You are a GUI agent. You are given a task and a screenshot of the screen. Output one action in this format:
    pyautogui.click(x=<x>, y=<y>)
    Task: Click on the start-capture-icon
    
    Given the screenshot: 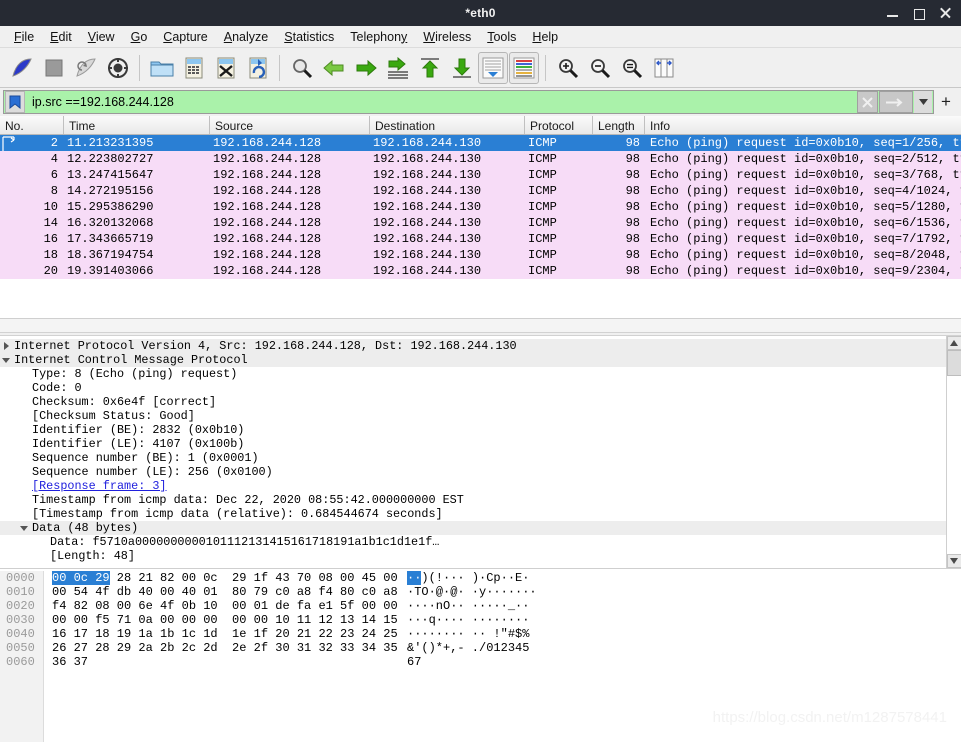 What is the action you would take?
    pyautogui.click(x=21, y=68)
    